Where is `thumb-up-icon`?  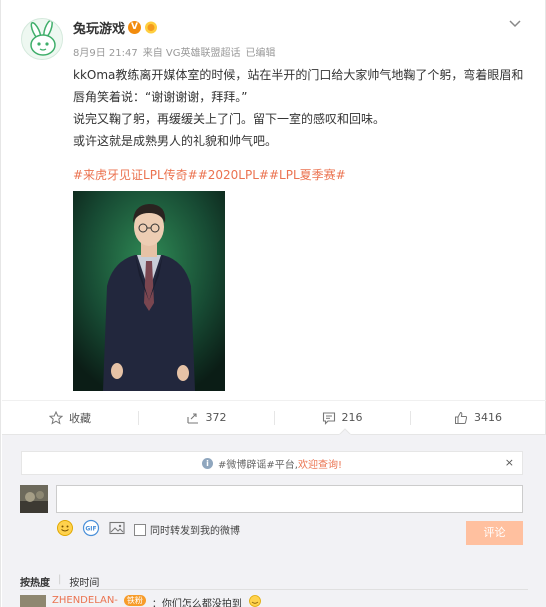
thumb-up-icon is located at coordinates (461, 417).